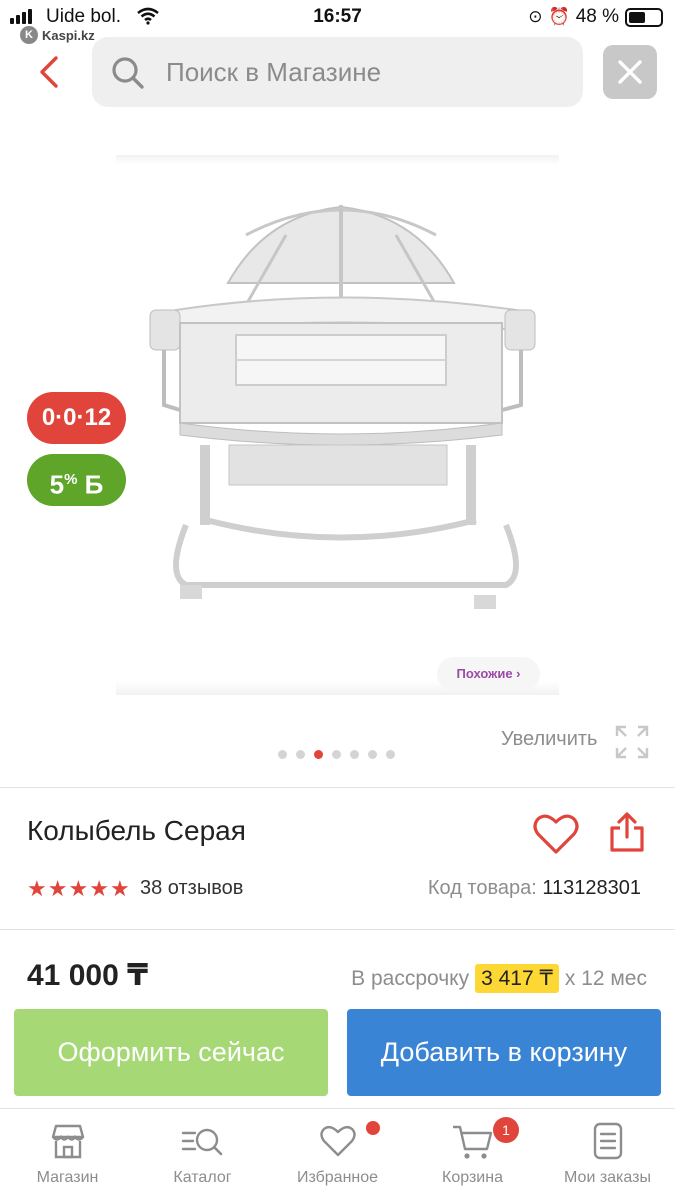 The width and height of the screenshot is (675, 1200). I want to click on installment-badge: 0·0·12, so click(76, 418).